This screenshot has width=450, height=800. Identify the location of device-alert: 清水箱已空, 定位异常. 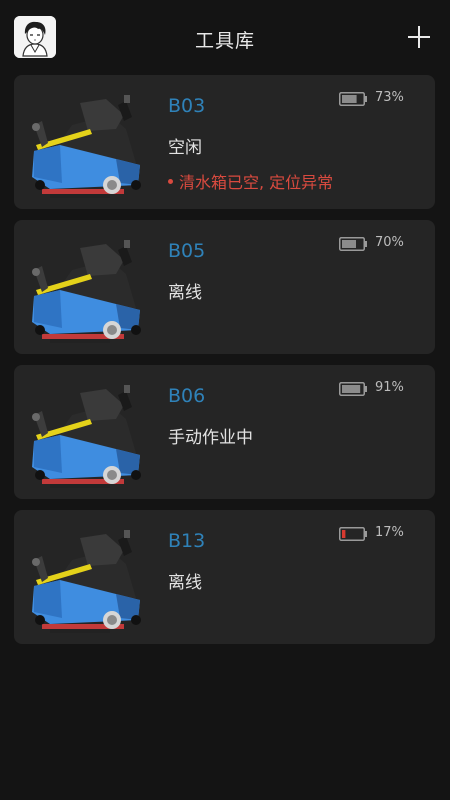
(250, 181).